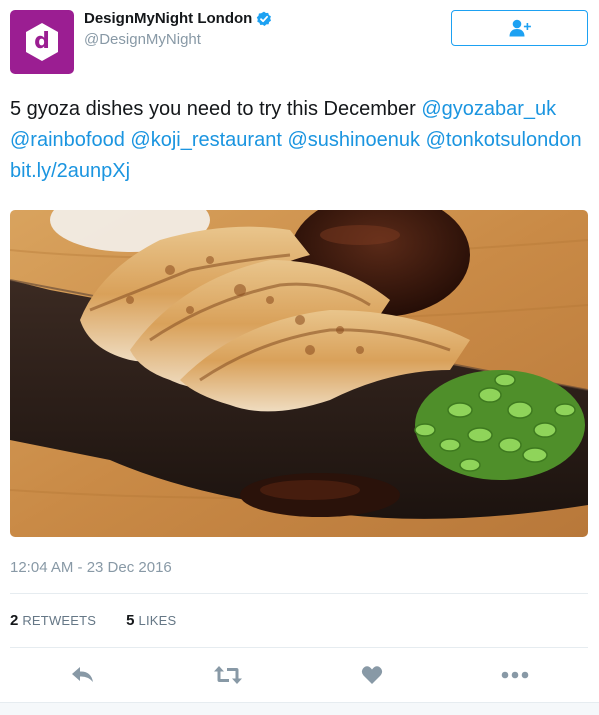 The height and width of the screenshot is (715, 599). I want to click on reply-button, so click(83, 675).